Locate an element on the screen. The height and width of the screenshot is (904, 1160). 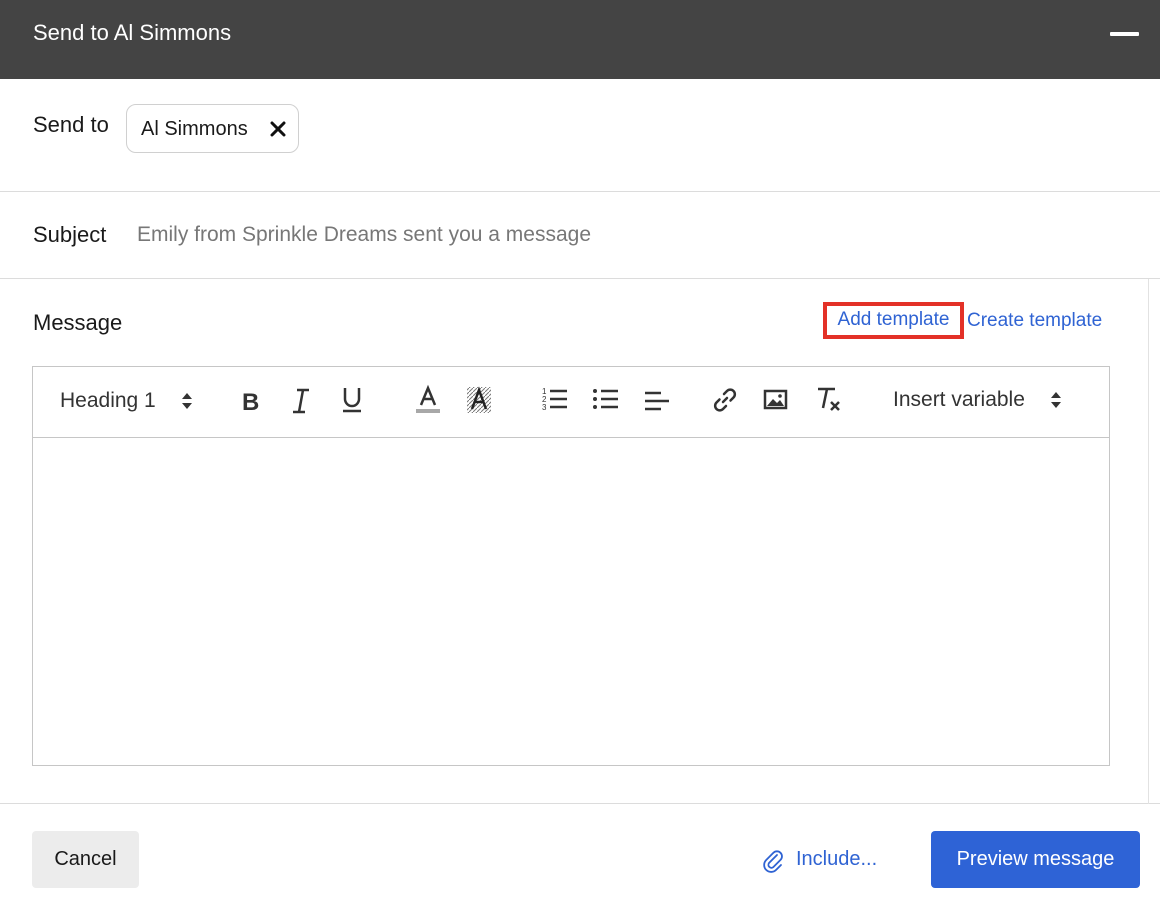
minimize-icon is located at coordinates (1124, 34).